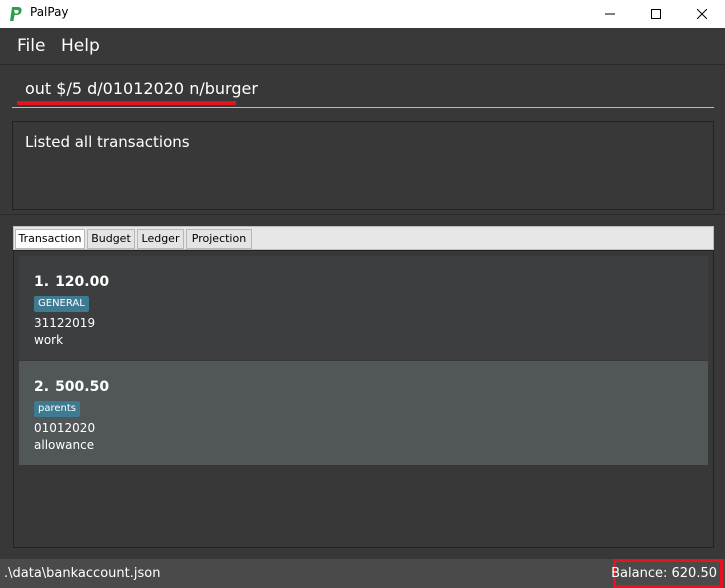 The height and width of the screenshot is (588, 725). I want to click on transaction-title: 2. 500.50, so click(71, 387).